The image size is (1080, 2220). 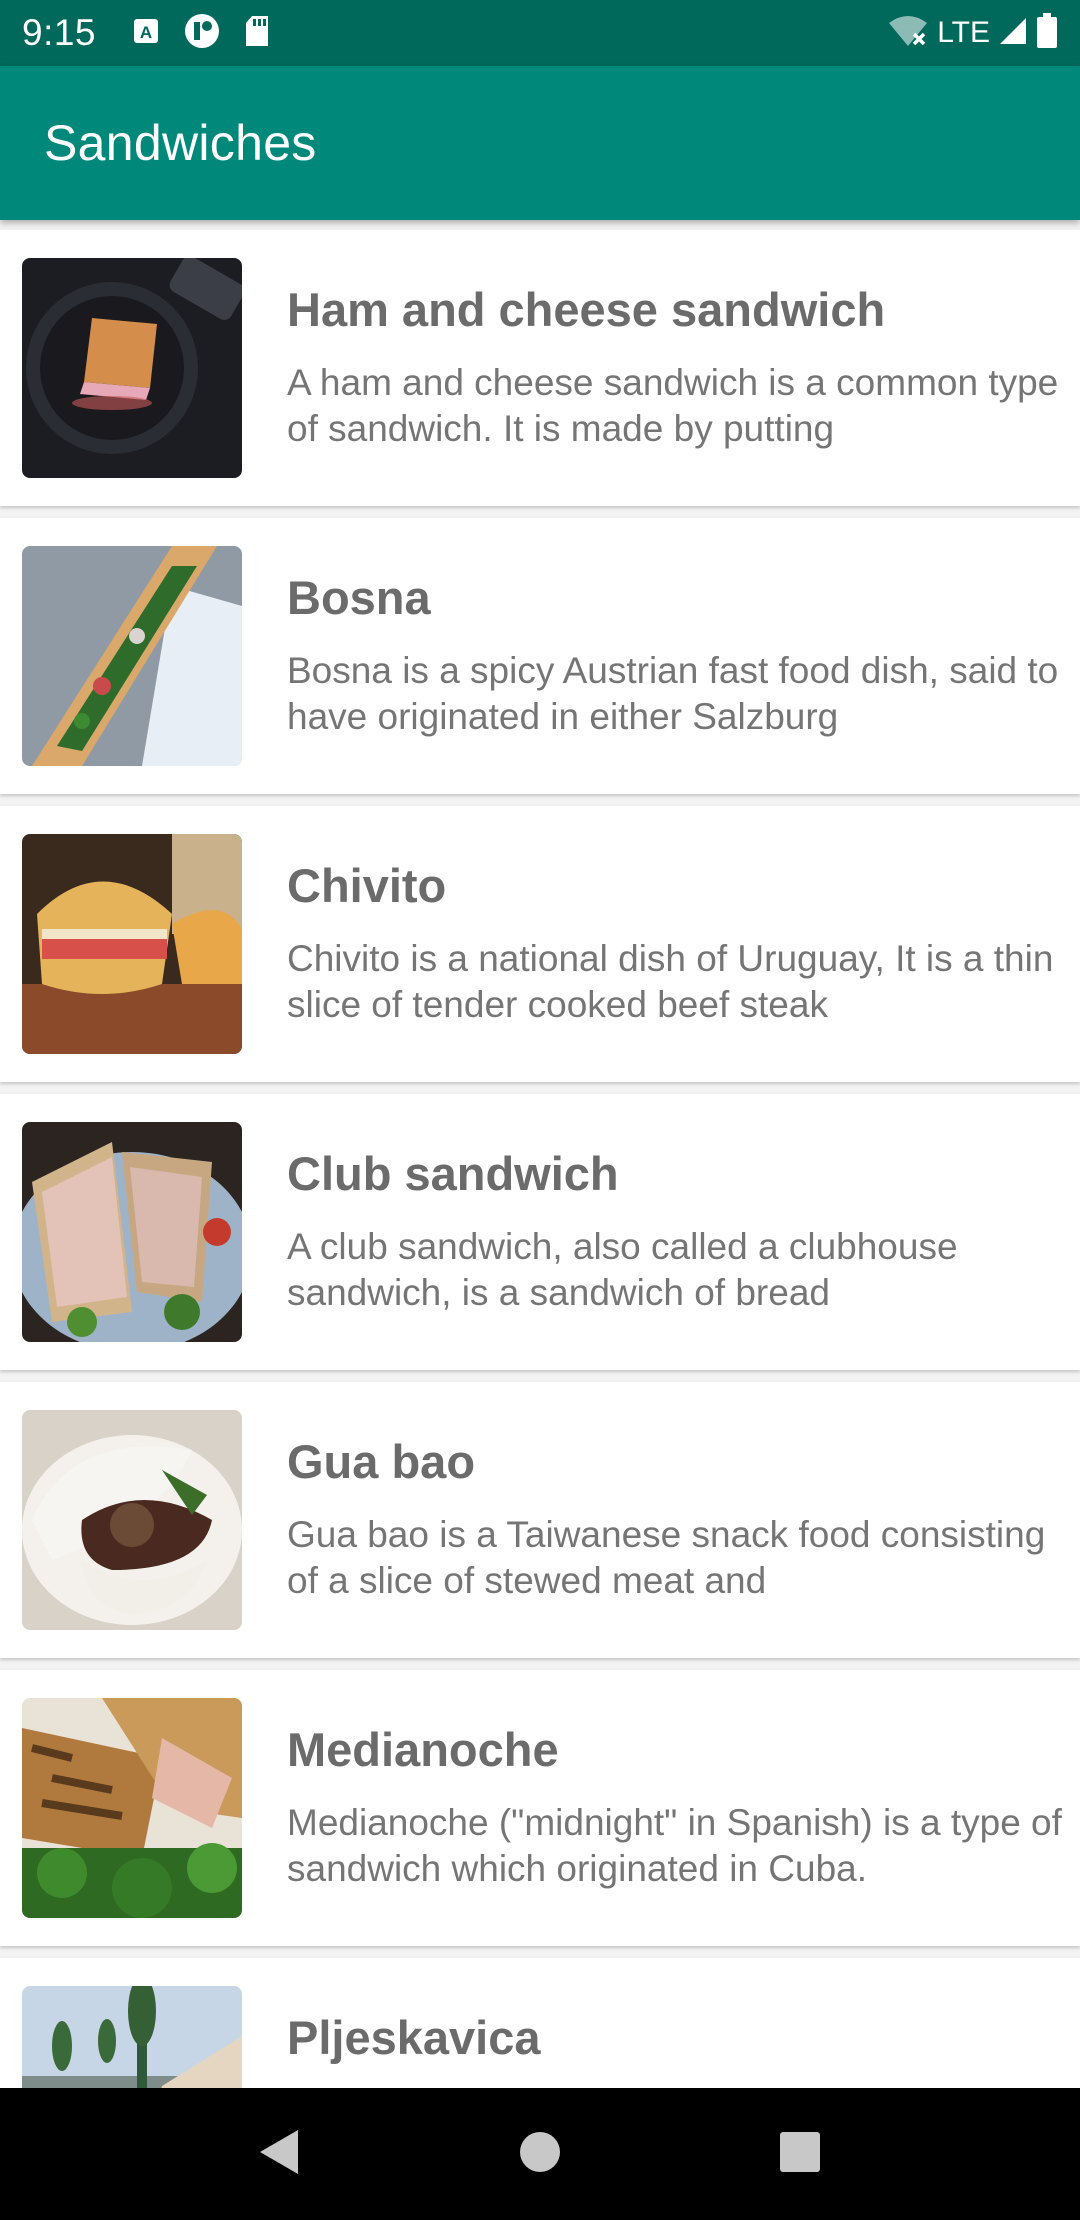 What do you see at coordinates (59, 32) in the screenshot?
I see `status-time: 9:15` at bounding box center [59, 32].